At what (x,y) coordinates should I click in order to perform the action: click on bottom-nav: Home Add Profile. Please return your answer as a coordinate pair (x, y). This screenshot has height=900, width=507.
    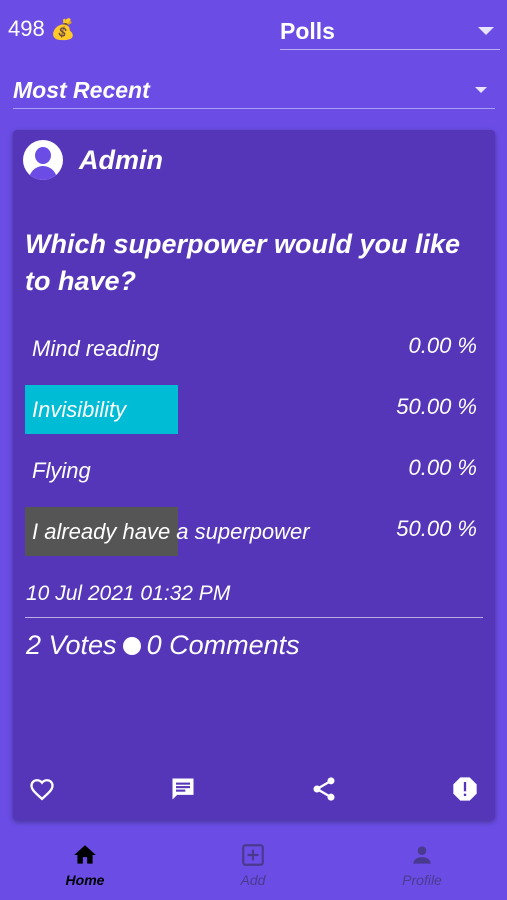
    Looking at the image, I should click on (253, 865).